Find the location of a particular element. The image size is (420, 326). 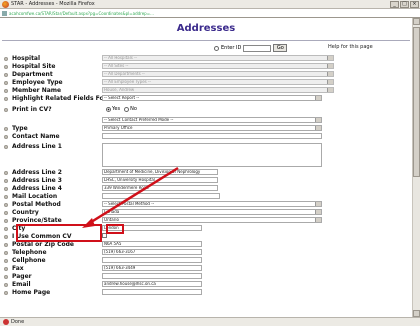

select-field: Ontario is located at coordinates (212, 220).